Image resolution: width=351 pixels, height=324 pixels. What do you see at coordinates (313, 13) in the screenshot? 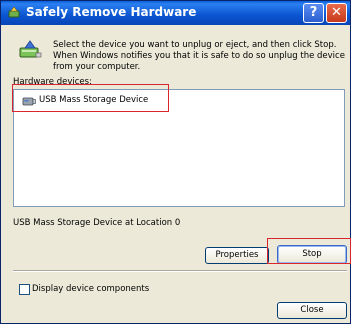
I see `help-button: ?` at bounding box center [313, 13].